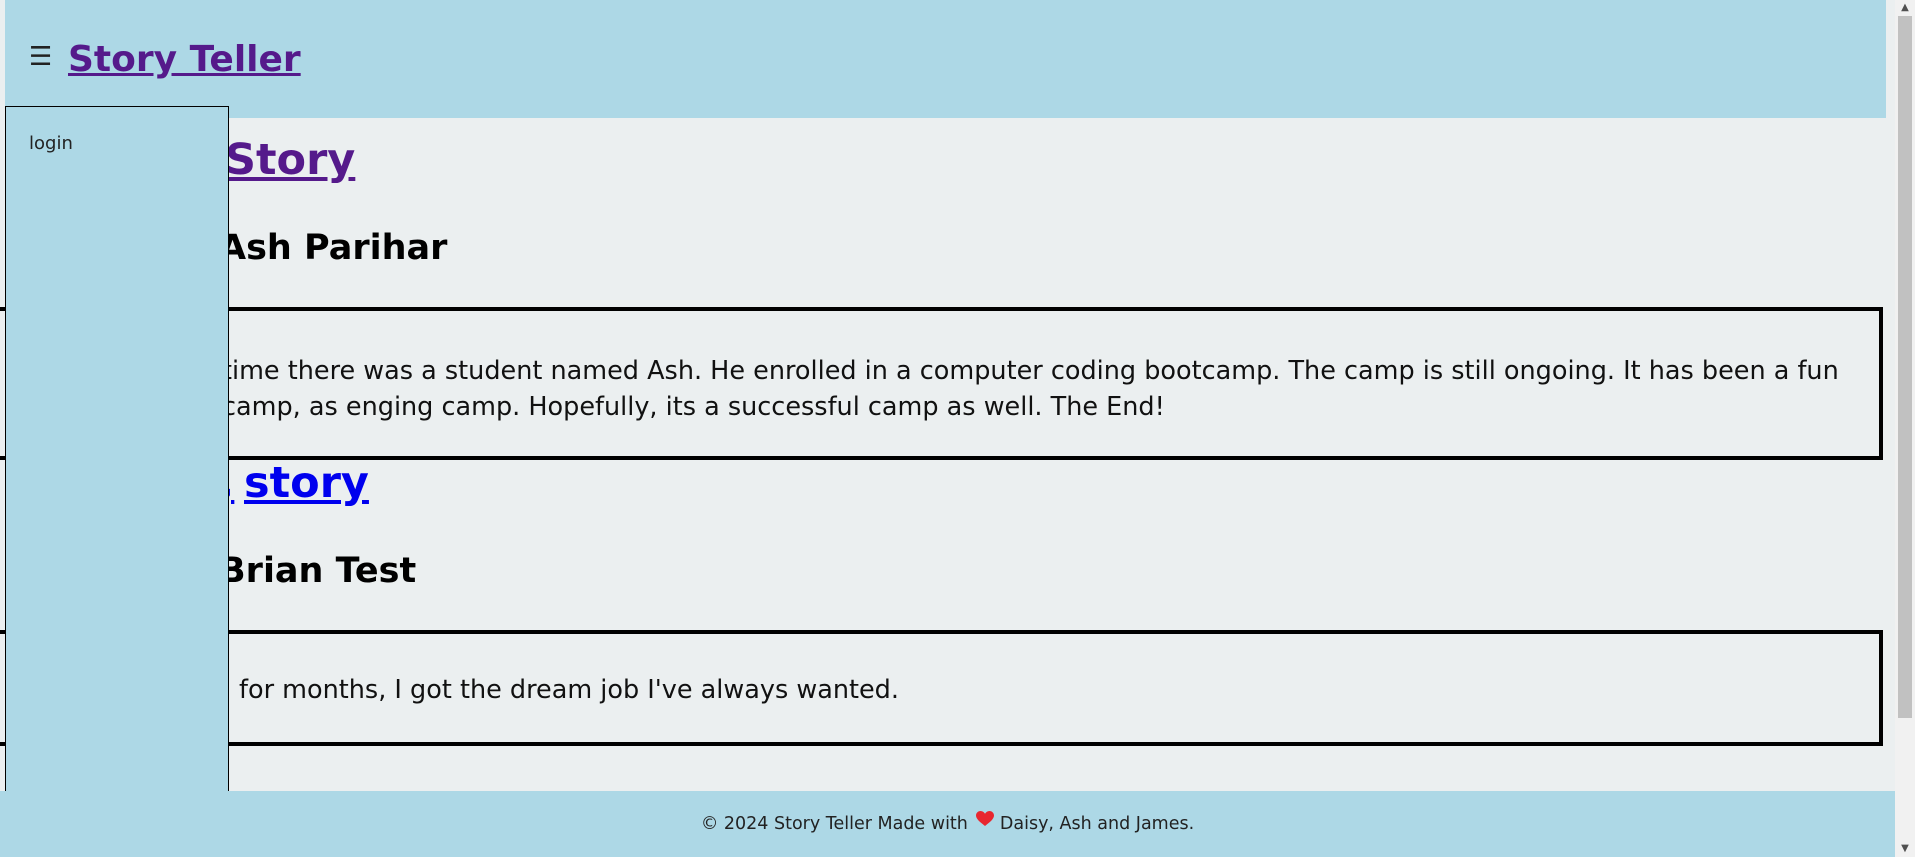 The image size is (1915, 857). I want to click on footer-credits: Daisy, Ash and James., so click(1097, 824).